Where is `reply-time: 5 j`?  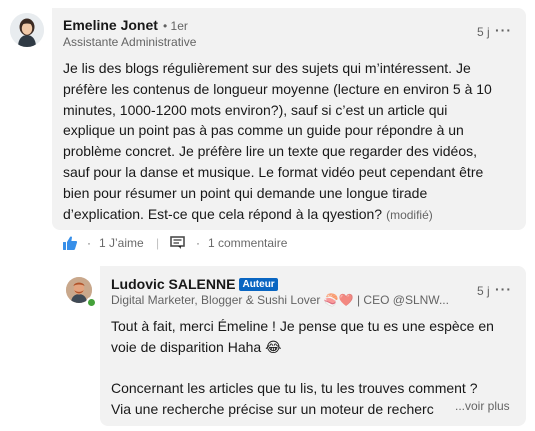
reply-time: 5 j is located at coordinates (483, 291).